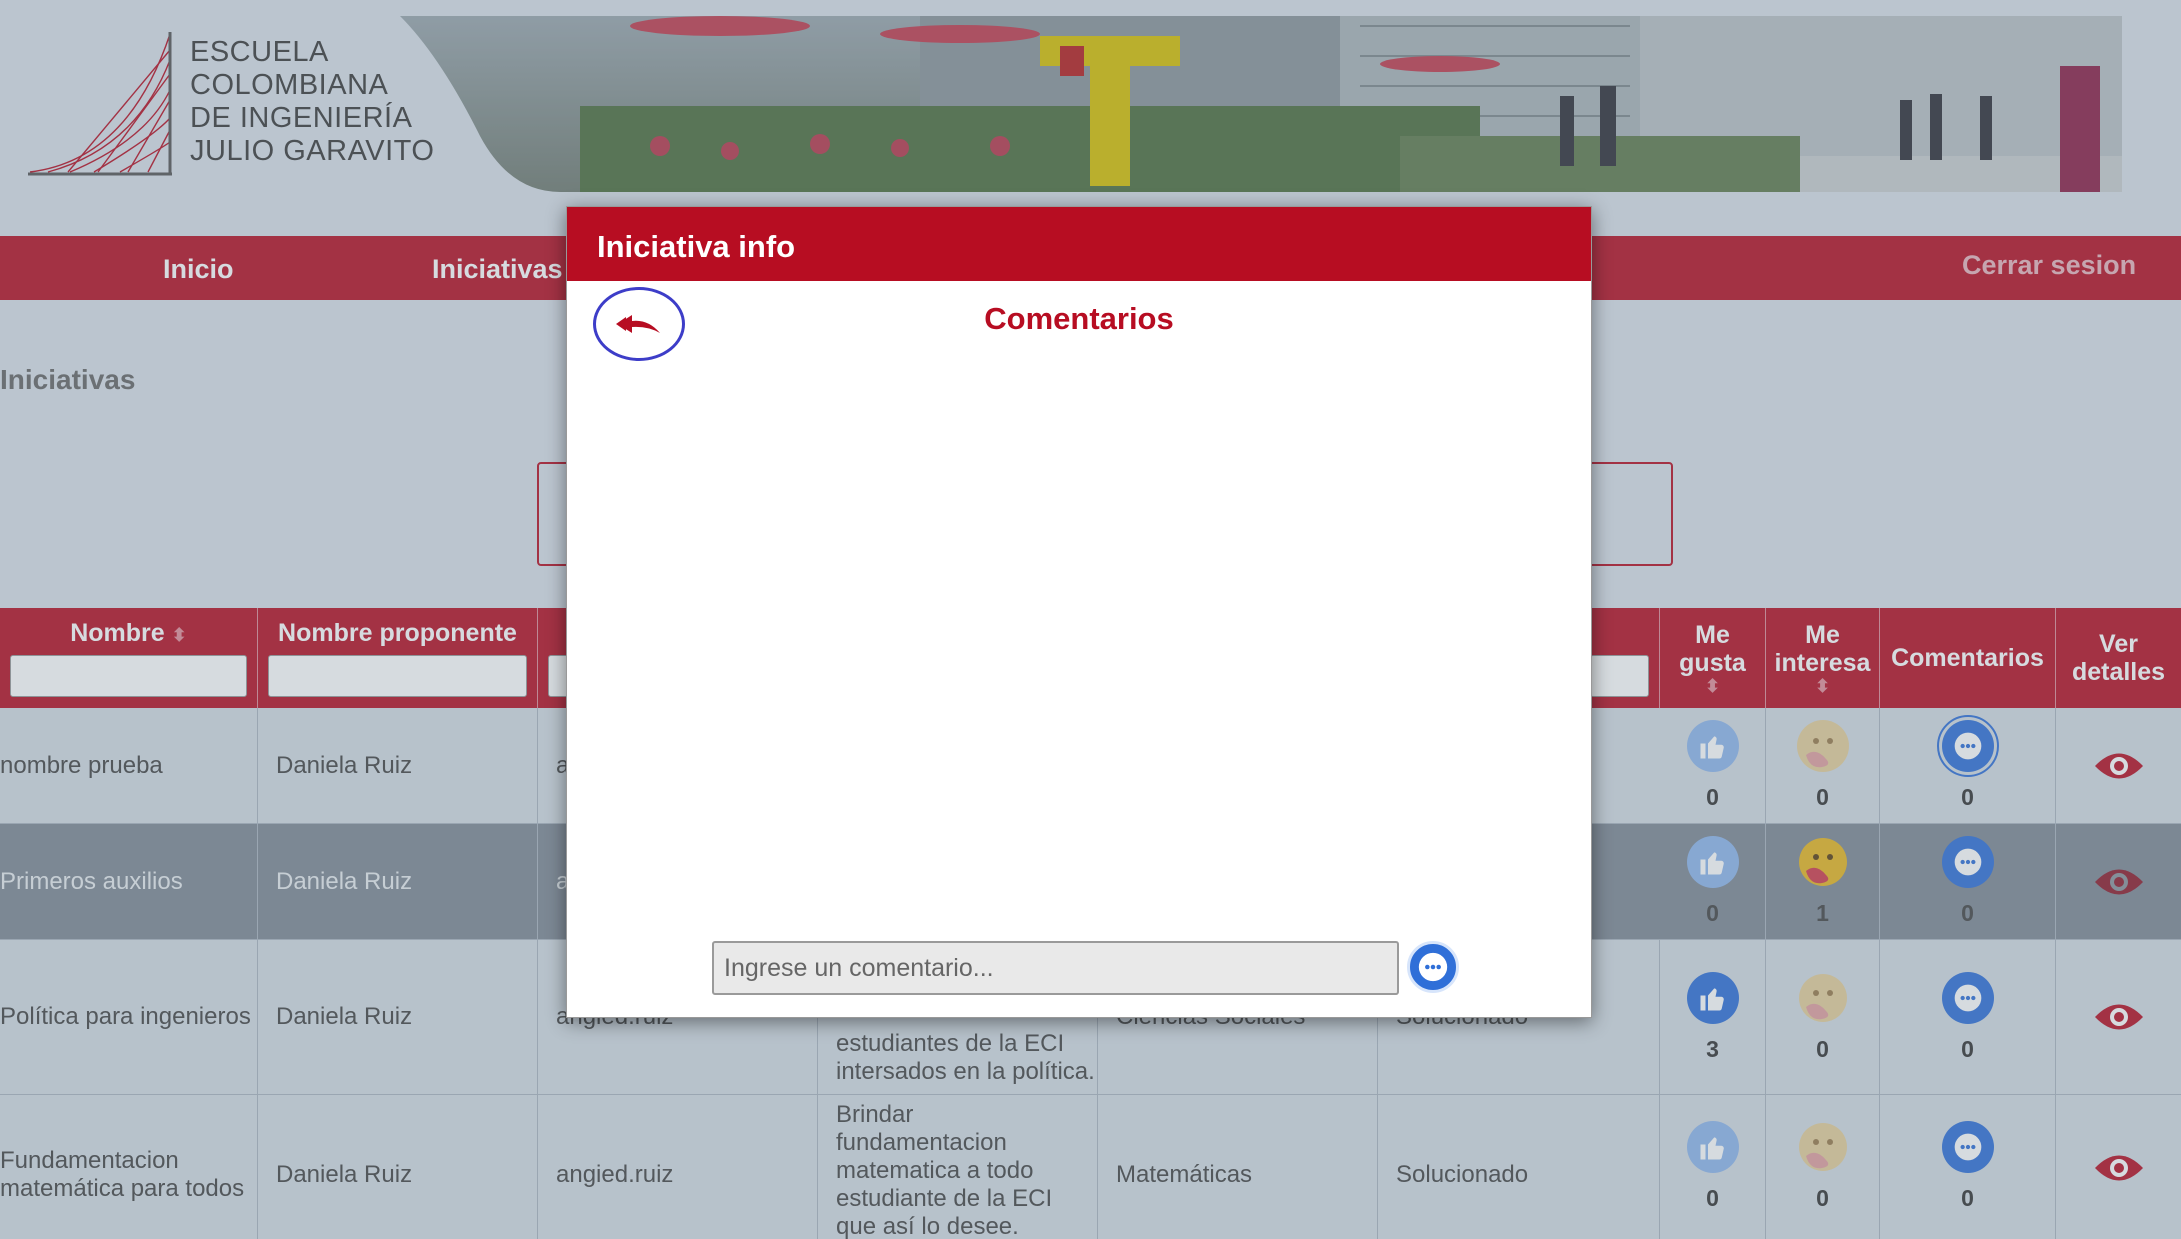  What do you see at coordinates (696, 246) in the screenshot?
I see `modal-title: Iniciativa info` at bounding box center [696, 246].